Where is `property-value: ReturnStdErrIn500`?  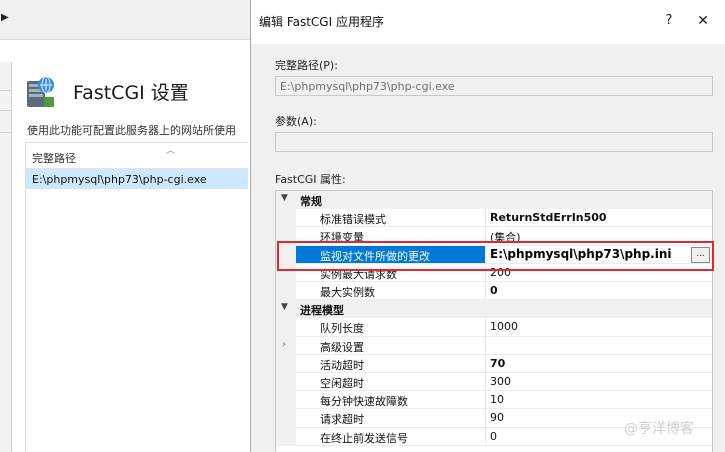 property-value: ReturnStdErrIn500 is located at coordinates (548, 218).